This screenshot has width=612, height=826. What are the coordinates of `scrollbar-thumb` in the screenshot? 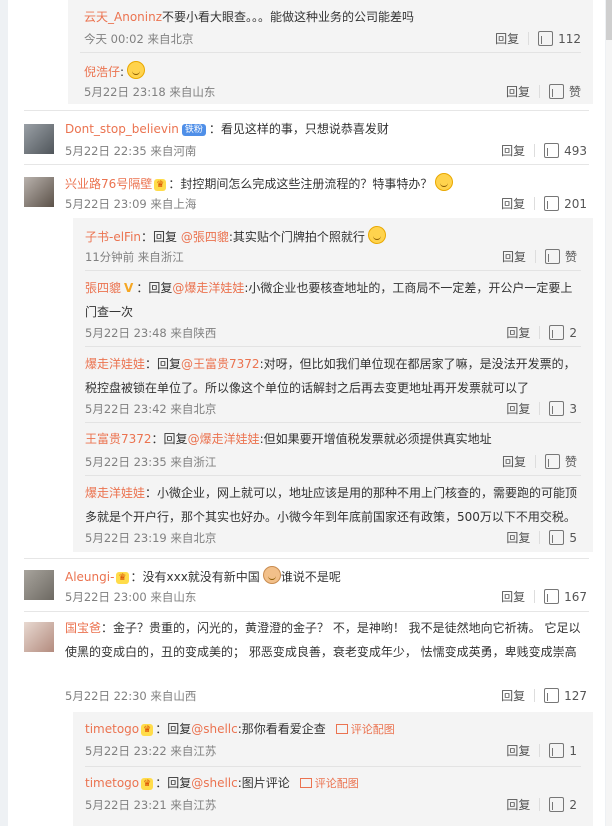 It's located at (609, 20).